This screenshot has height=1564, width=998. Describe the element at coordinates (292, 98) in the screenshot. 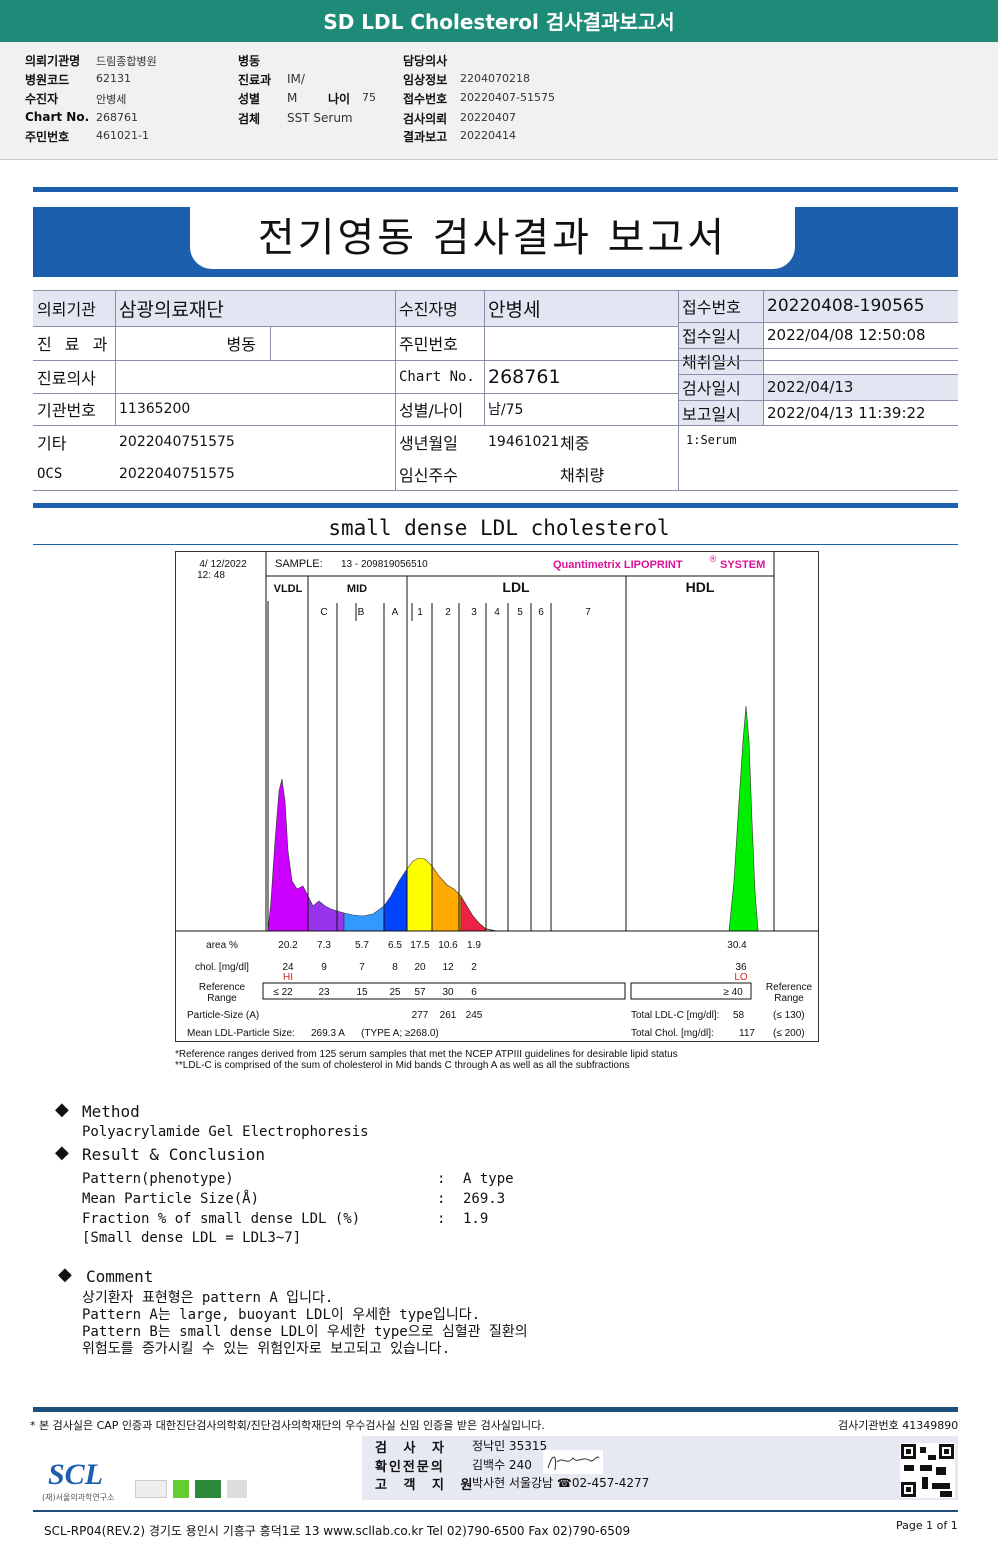

I see `info-value: M` at that location.